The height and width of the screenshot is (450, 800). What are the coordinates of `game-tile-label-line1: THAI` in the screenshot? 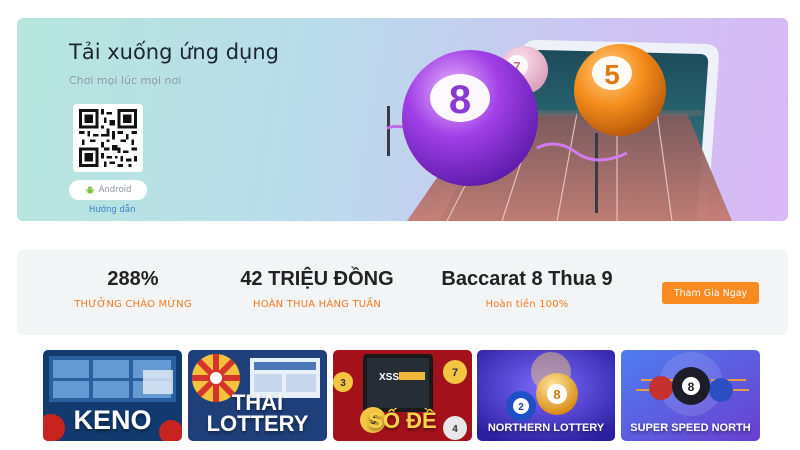 It's located at (257, 402).